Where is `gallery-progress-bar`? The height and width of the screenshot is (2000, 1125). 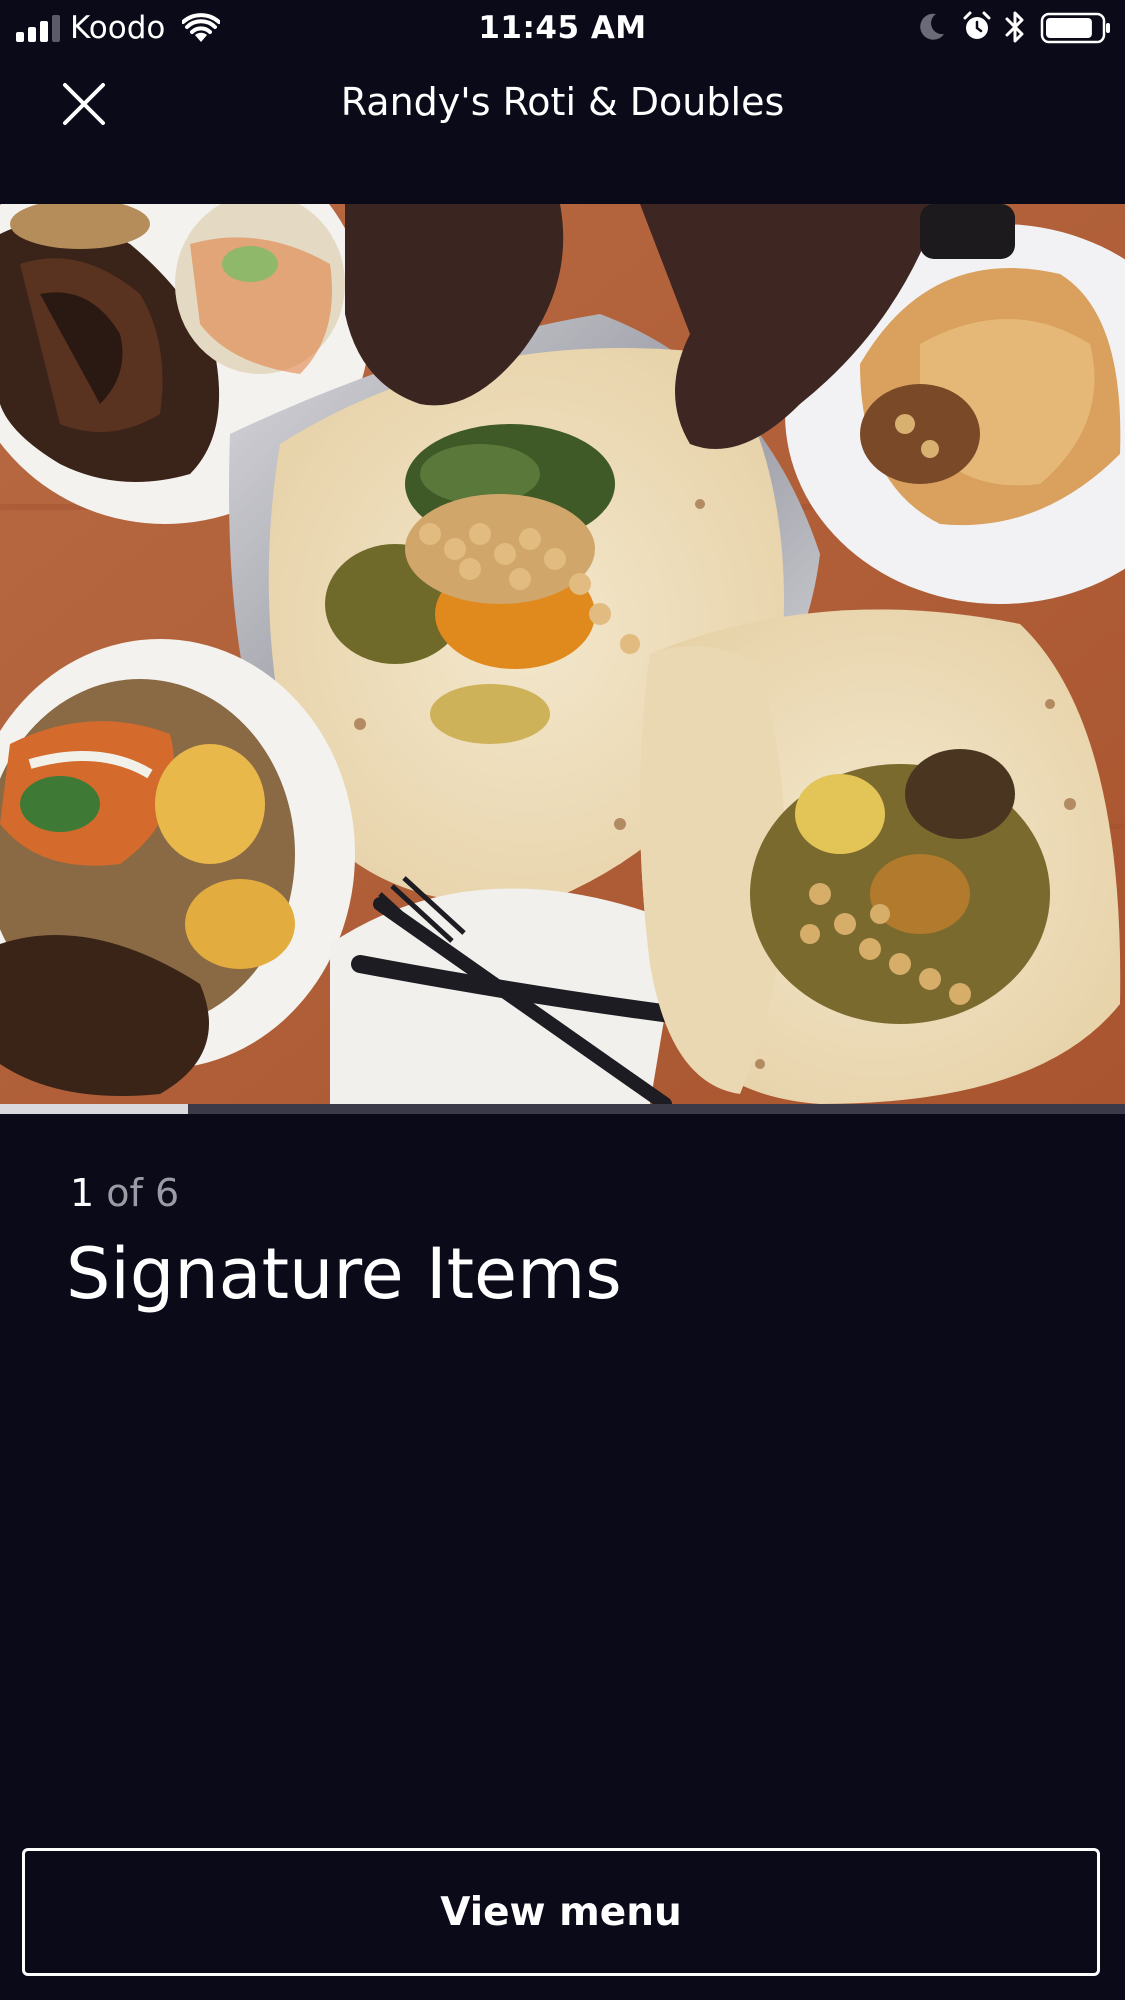
gallery-progress-bar is located at coordinates (562, 1109).